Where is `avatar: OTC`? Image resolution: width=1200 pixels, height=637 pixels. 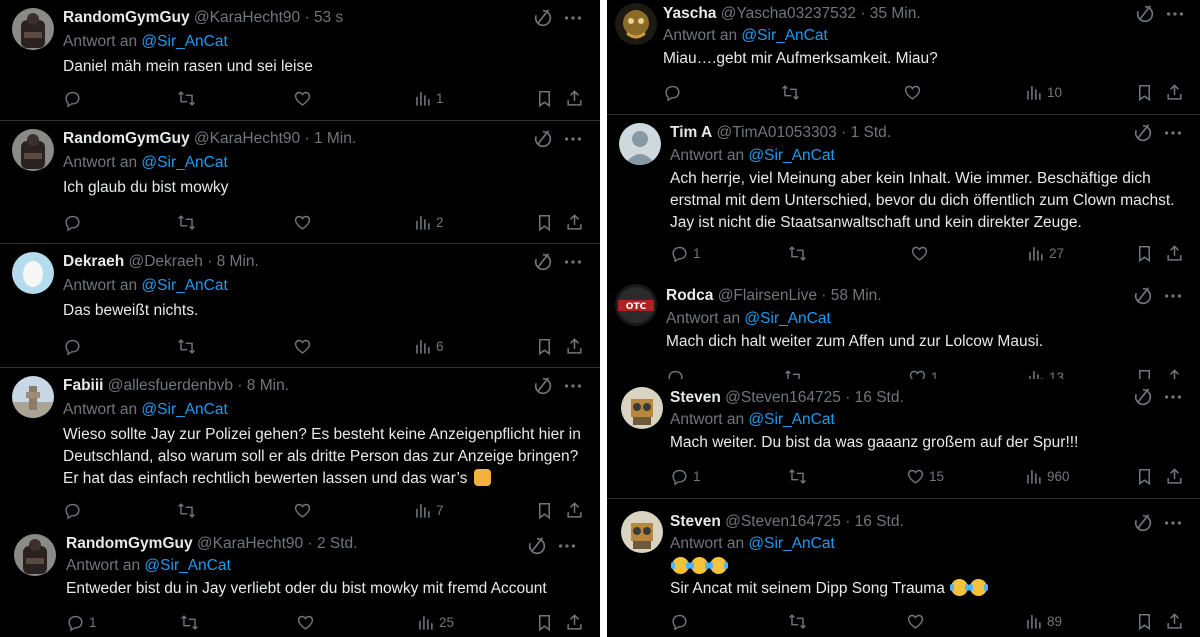
avatar: OTC is located at coordinates (636, 305).